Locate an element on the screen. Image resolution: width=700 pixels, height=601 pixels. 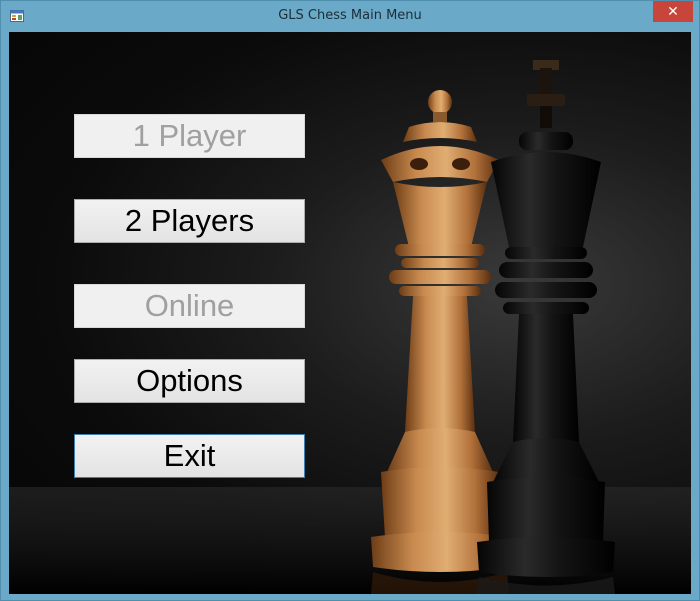
online-button: Online is located at coordinates (189, 306).